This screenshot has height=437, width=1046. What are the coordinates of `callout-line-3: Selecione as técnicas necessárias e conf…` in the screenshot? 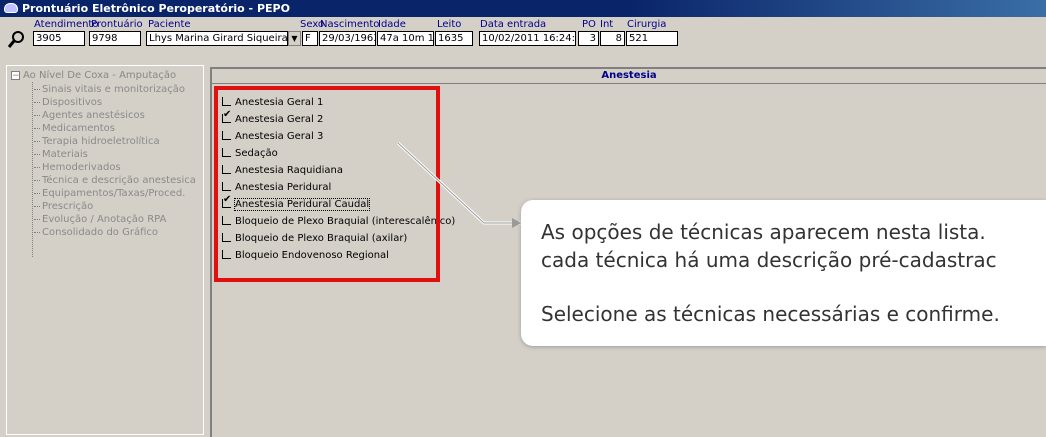 It's located at (770, 314).